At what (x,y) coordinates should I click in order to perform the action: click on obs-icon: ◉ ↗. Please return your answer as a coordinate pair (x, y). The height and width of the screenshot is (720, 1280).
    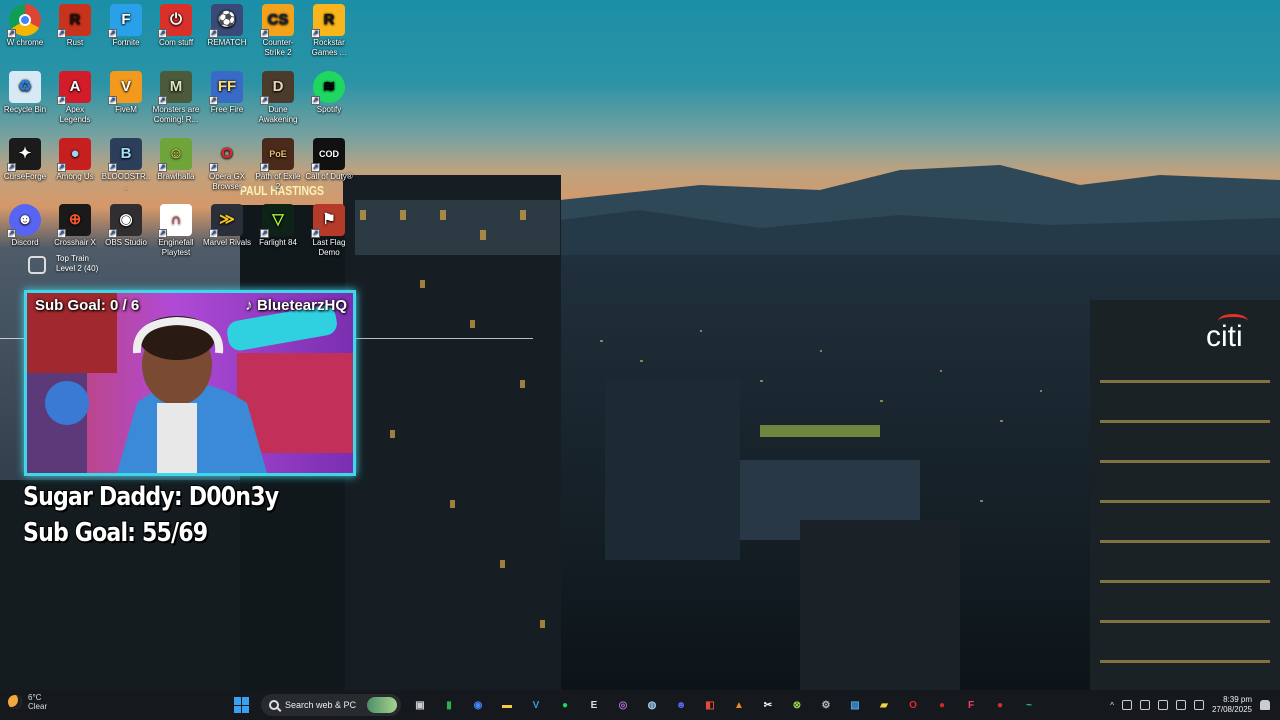
    Looking at the image, I should click on (125, 221).